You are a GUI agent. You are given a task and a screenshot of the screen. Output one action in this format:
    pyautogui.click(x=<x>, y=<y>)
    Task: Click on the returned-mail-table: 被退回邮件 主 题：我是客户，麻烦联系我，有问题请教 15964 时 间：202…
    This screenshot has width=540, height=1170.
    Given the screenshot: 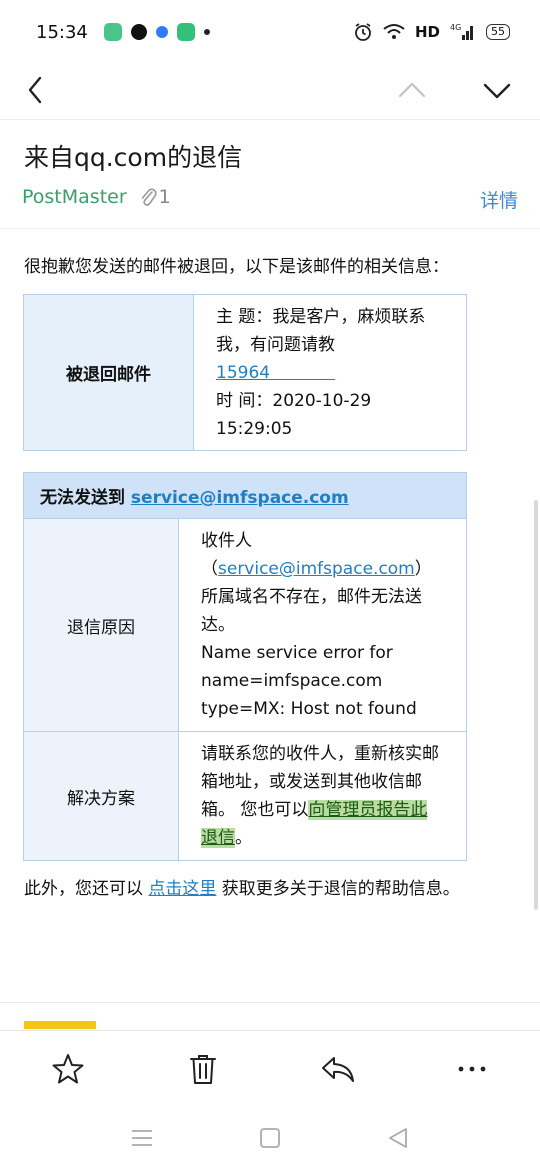 What is the action you would take?
    pyautogui.click(x=245, y=372)
    